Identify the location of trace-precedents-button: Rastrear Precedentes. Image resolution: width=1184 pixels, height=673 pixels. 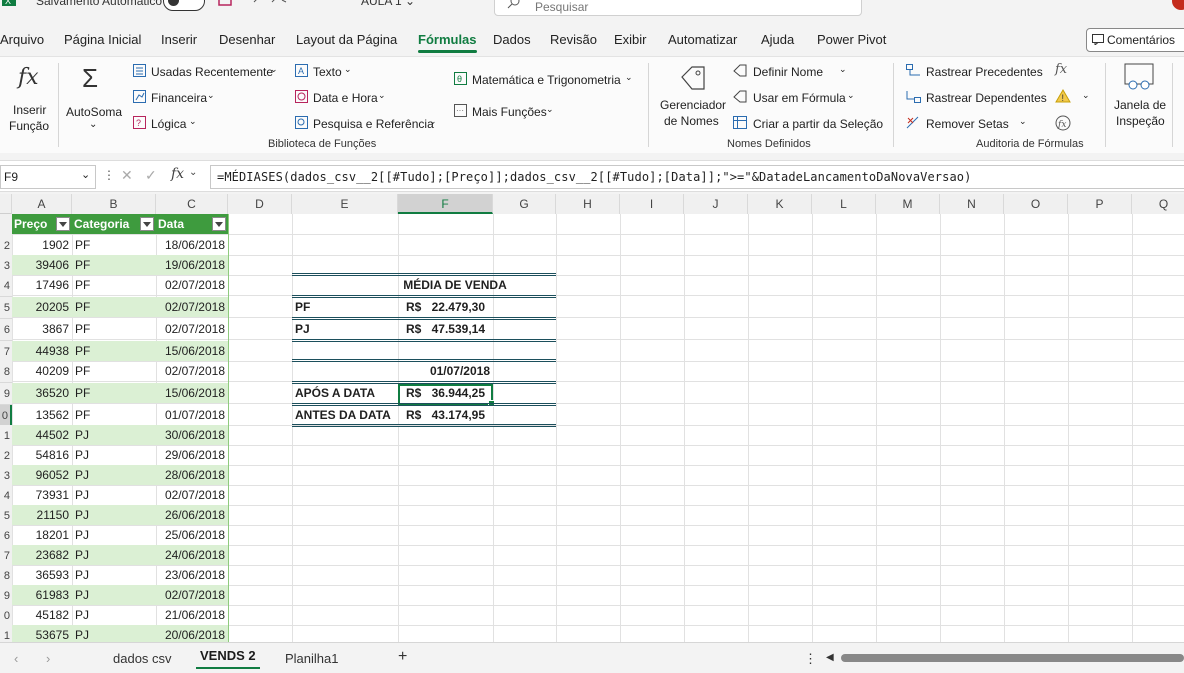
(984, 72).